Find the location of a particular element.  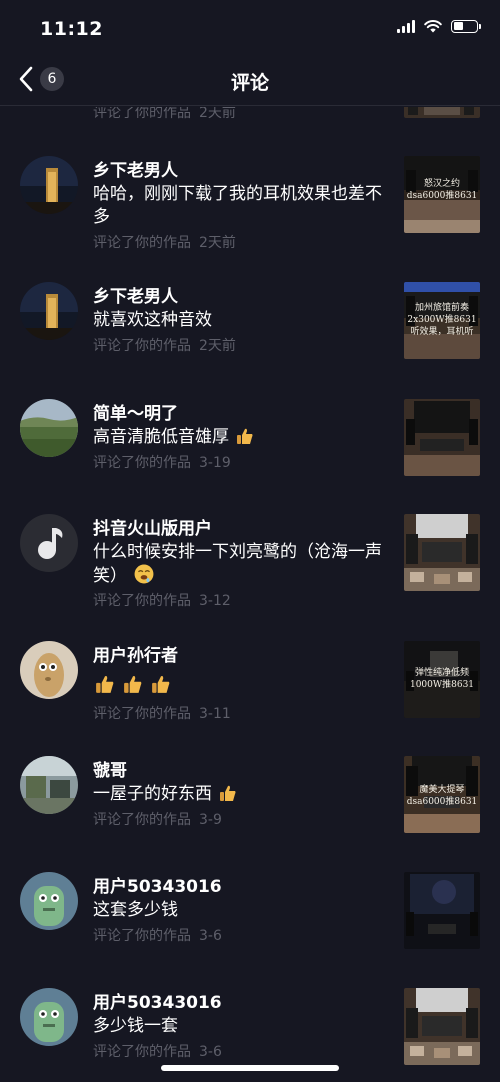

list-item: 简单～明了 高音清脆低音雄厚 评论了你的作品 3-19 is located at coordinates (250, 458).